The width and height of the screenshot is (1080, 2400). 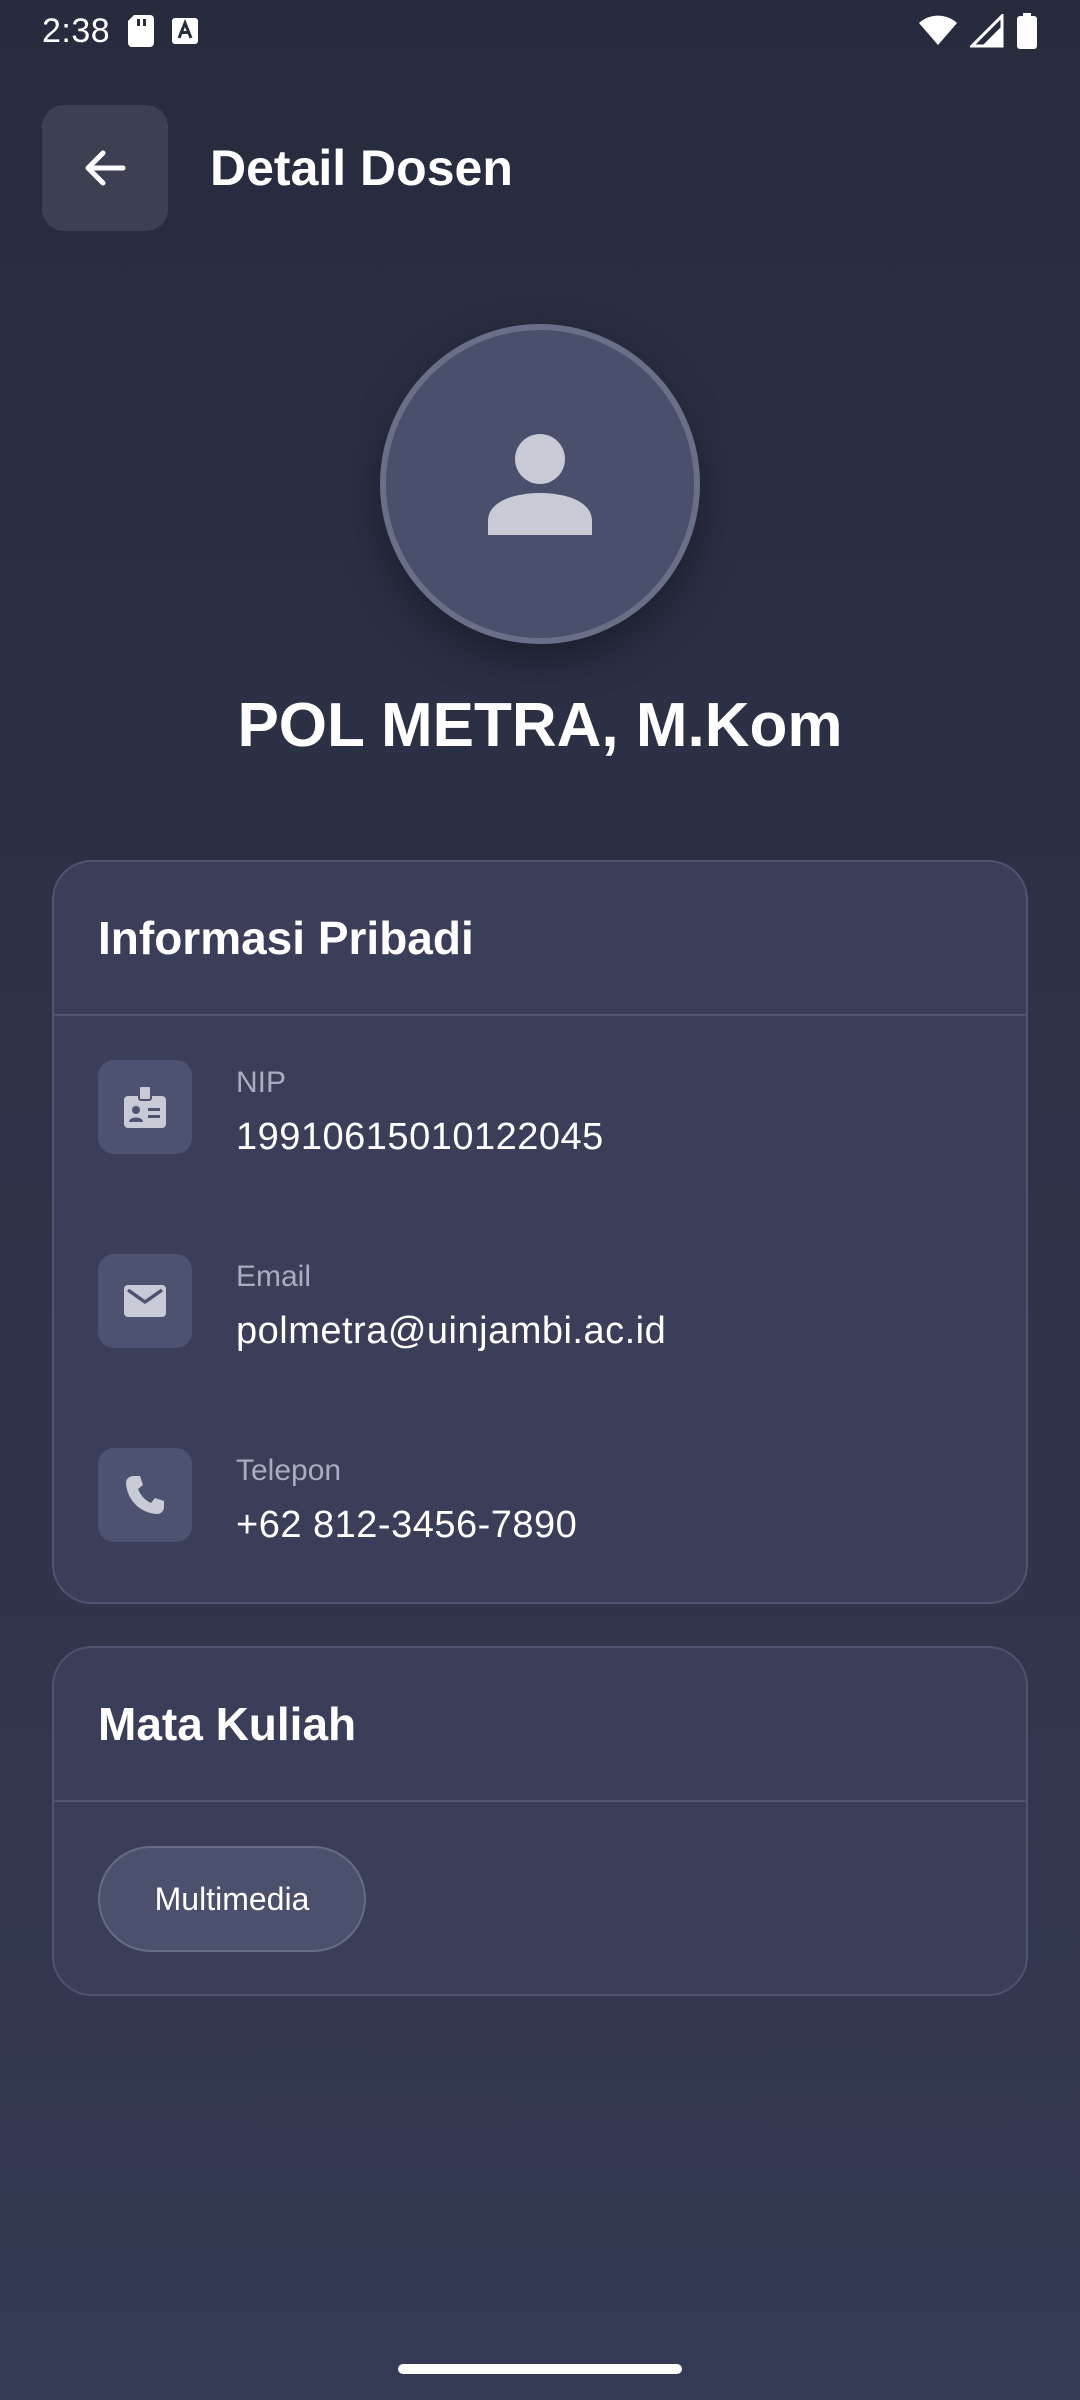 What do you see at coordinates (987, 31) in the screenshot?
I see `signal-icon` at bounding box center [987, 31].